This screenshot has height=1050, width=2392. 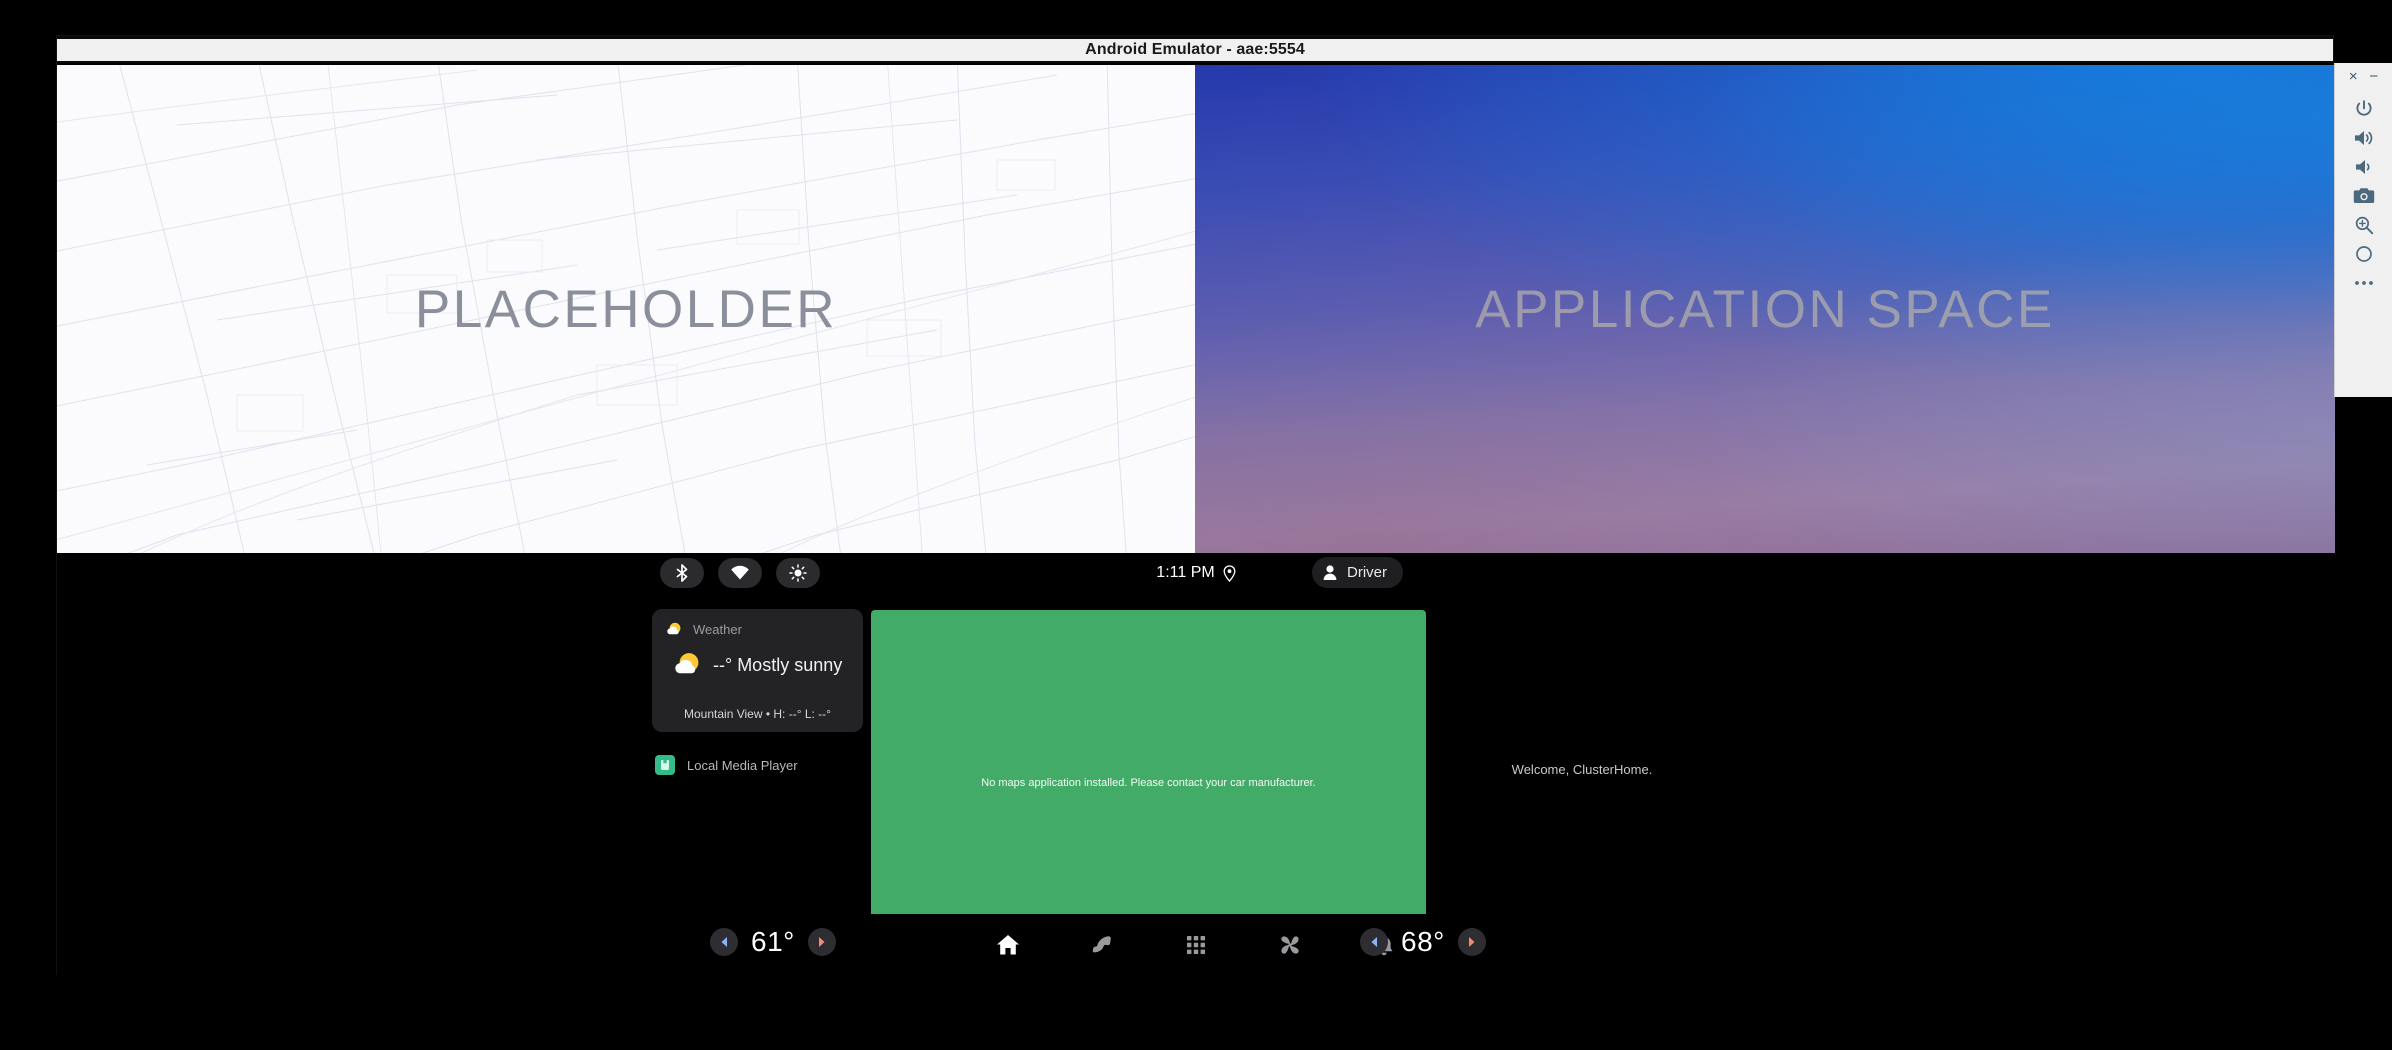 I want to click on nav-home-button, so click(x=1008, y=945).